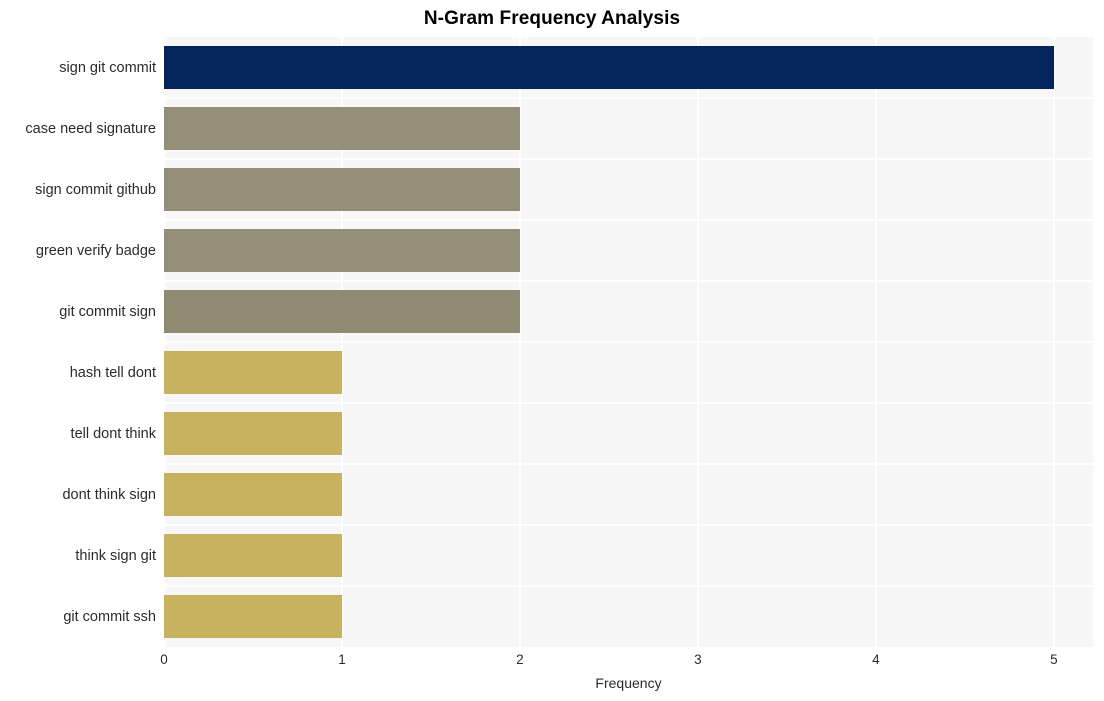  Describe the element at coordinates (1054, 659) in the screenshot. I see `x-axis-tick-label: 5` at that location.